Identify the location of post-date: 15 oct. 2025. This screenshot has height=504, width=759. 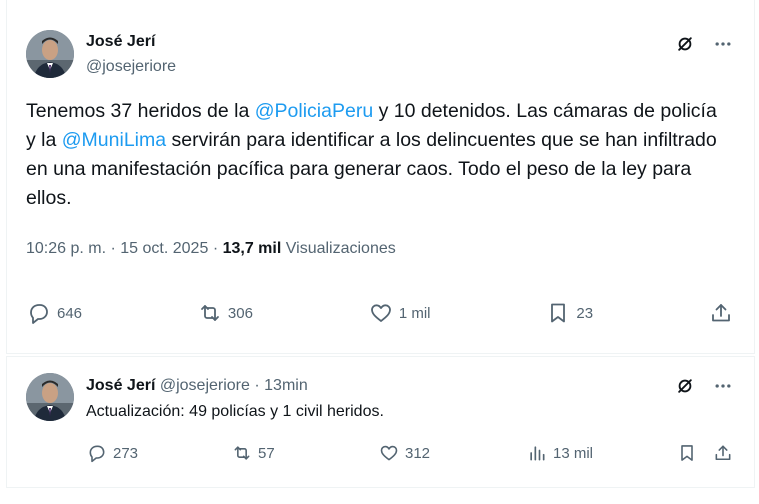
(164, 248).